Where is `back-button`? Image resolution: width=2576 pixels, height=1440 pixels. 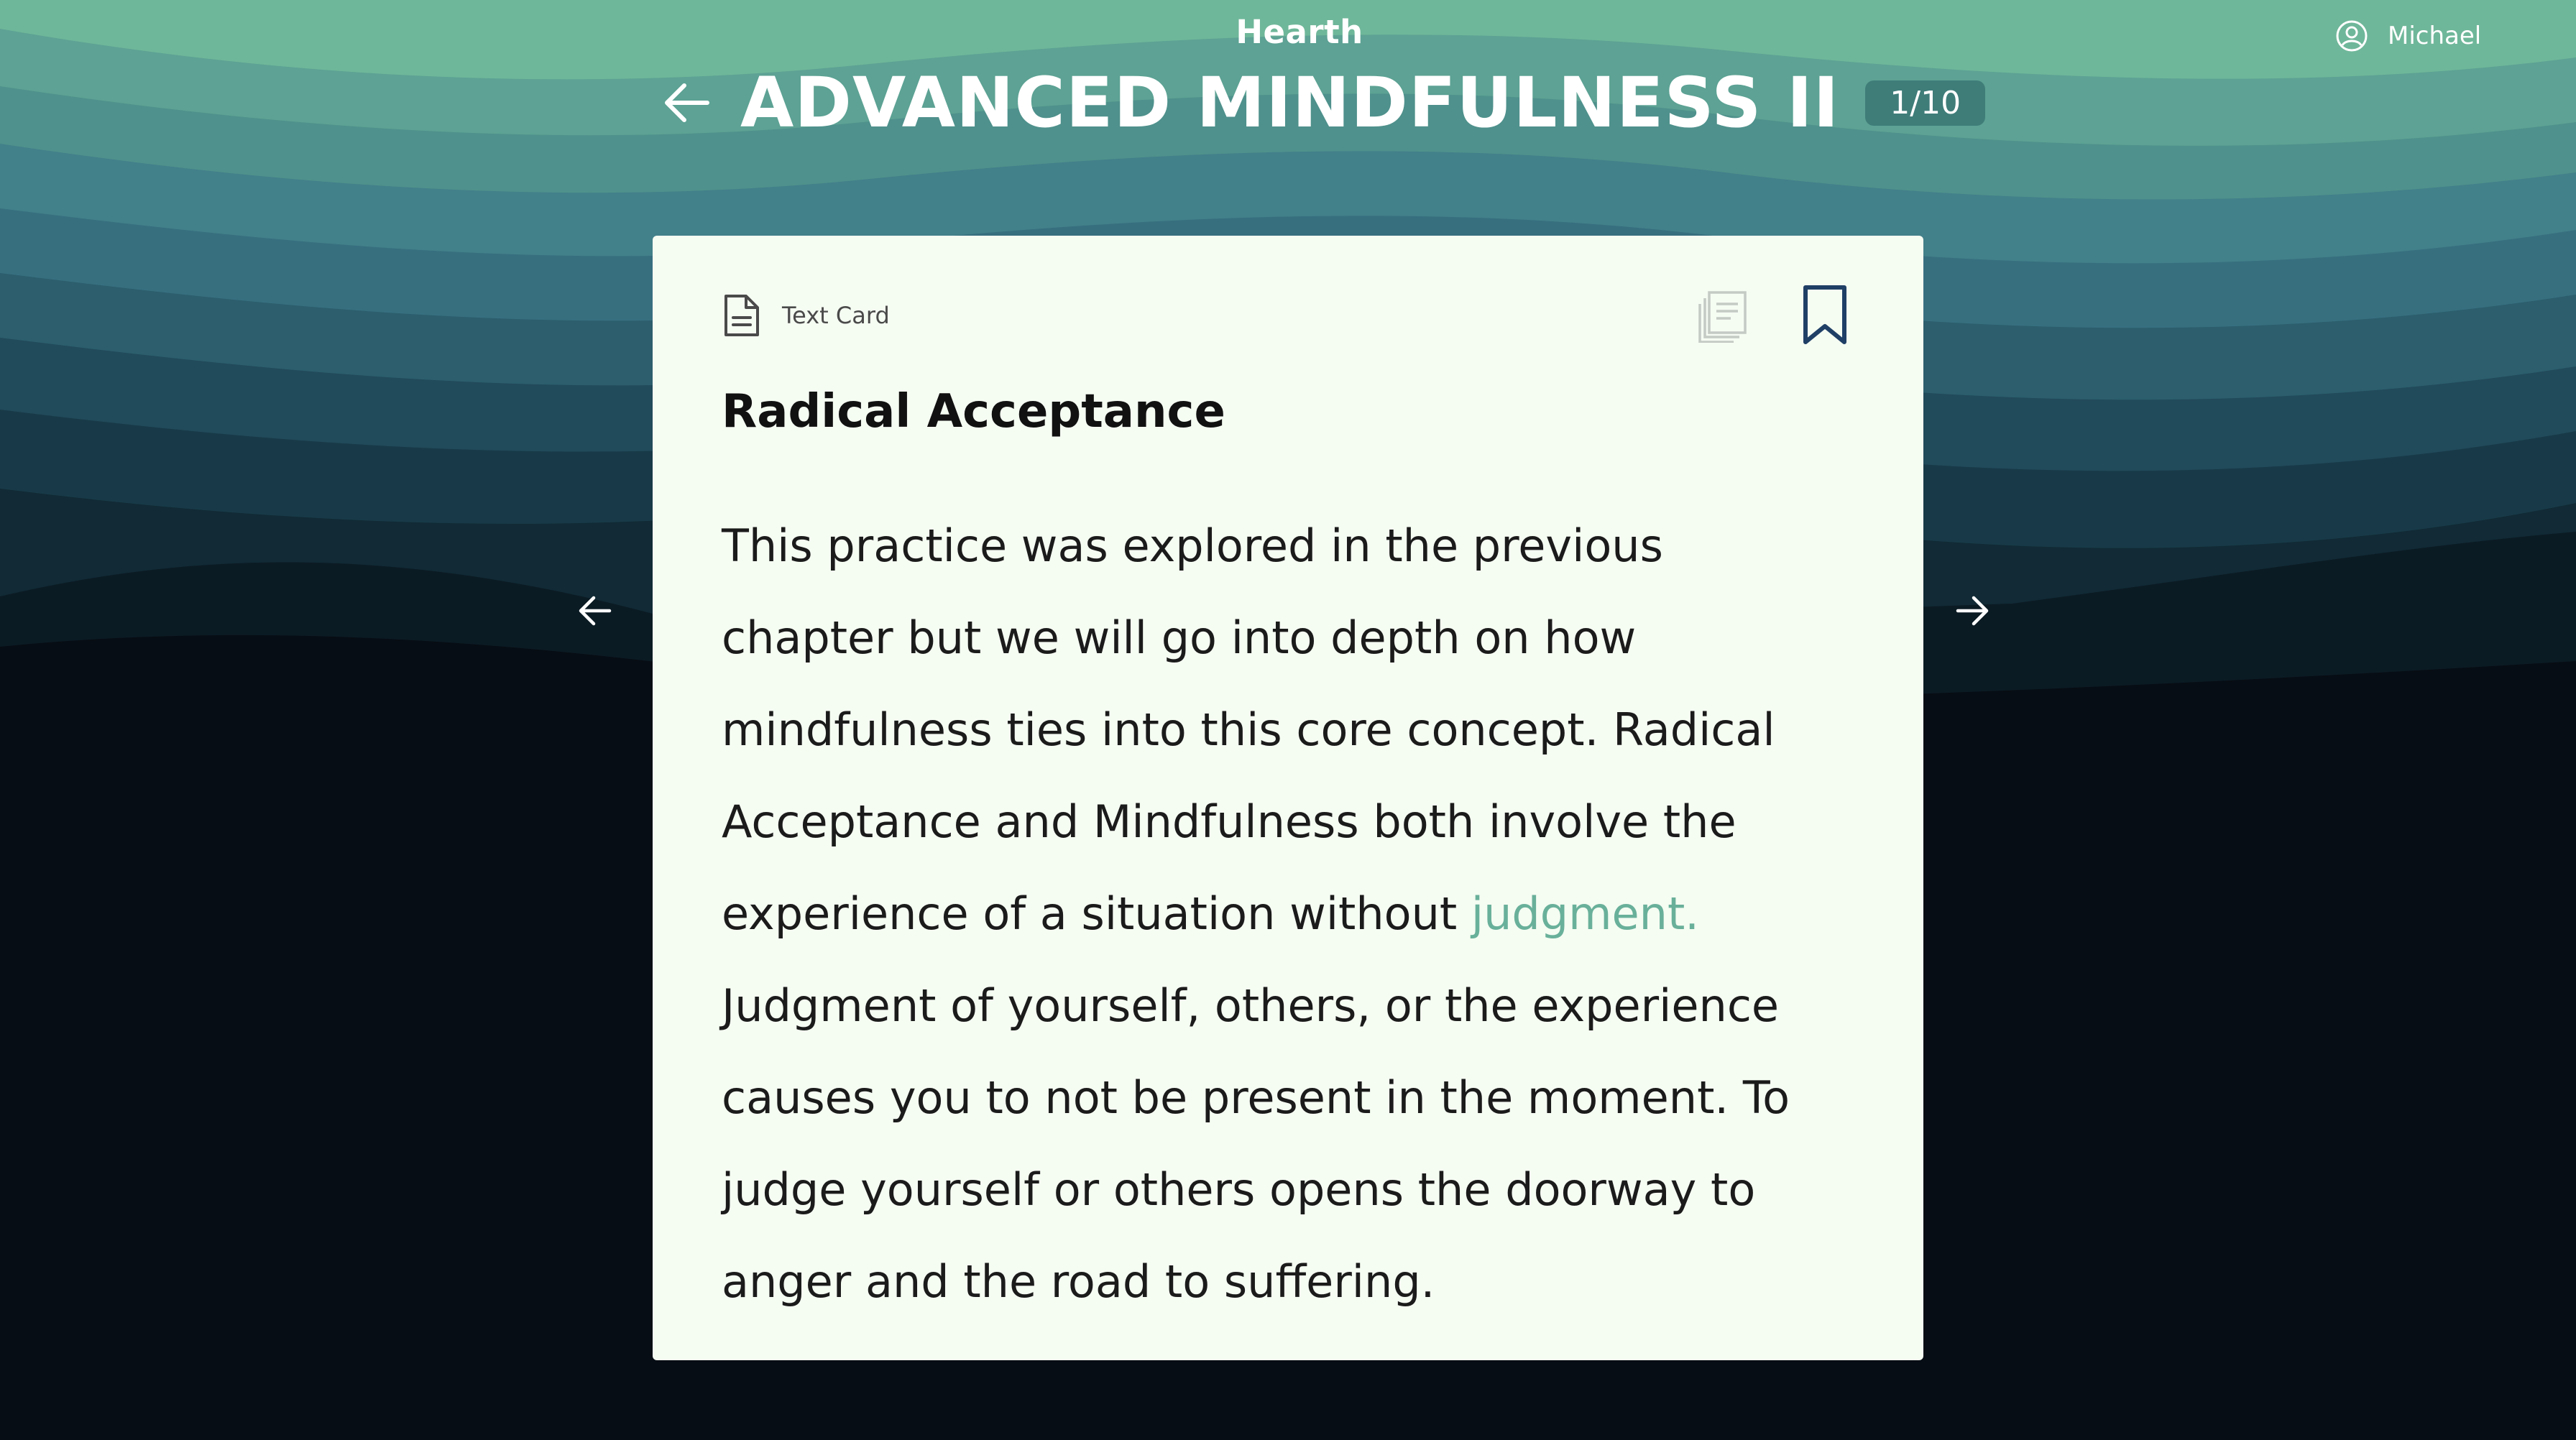 back-button is located at coordinates (687, 102).